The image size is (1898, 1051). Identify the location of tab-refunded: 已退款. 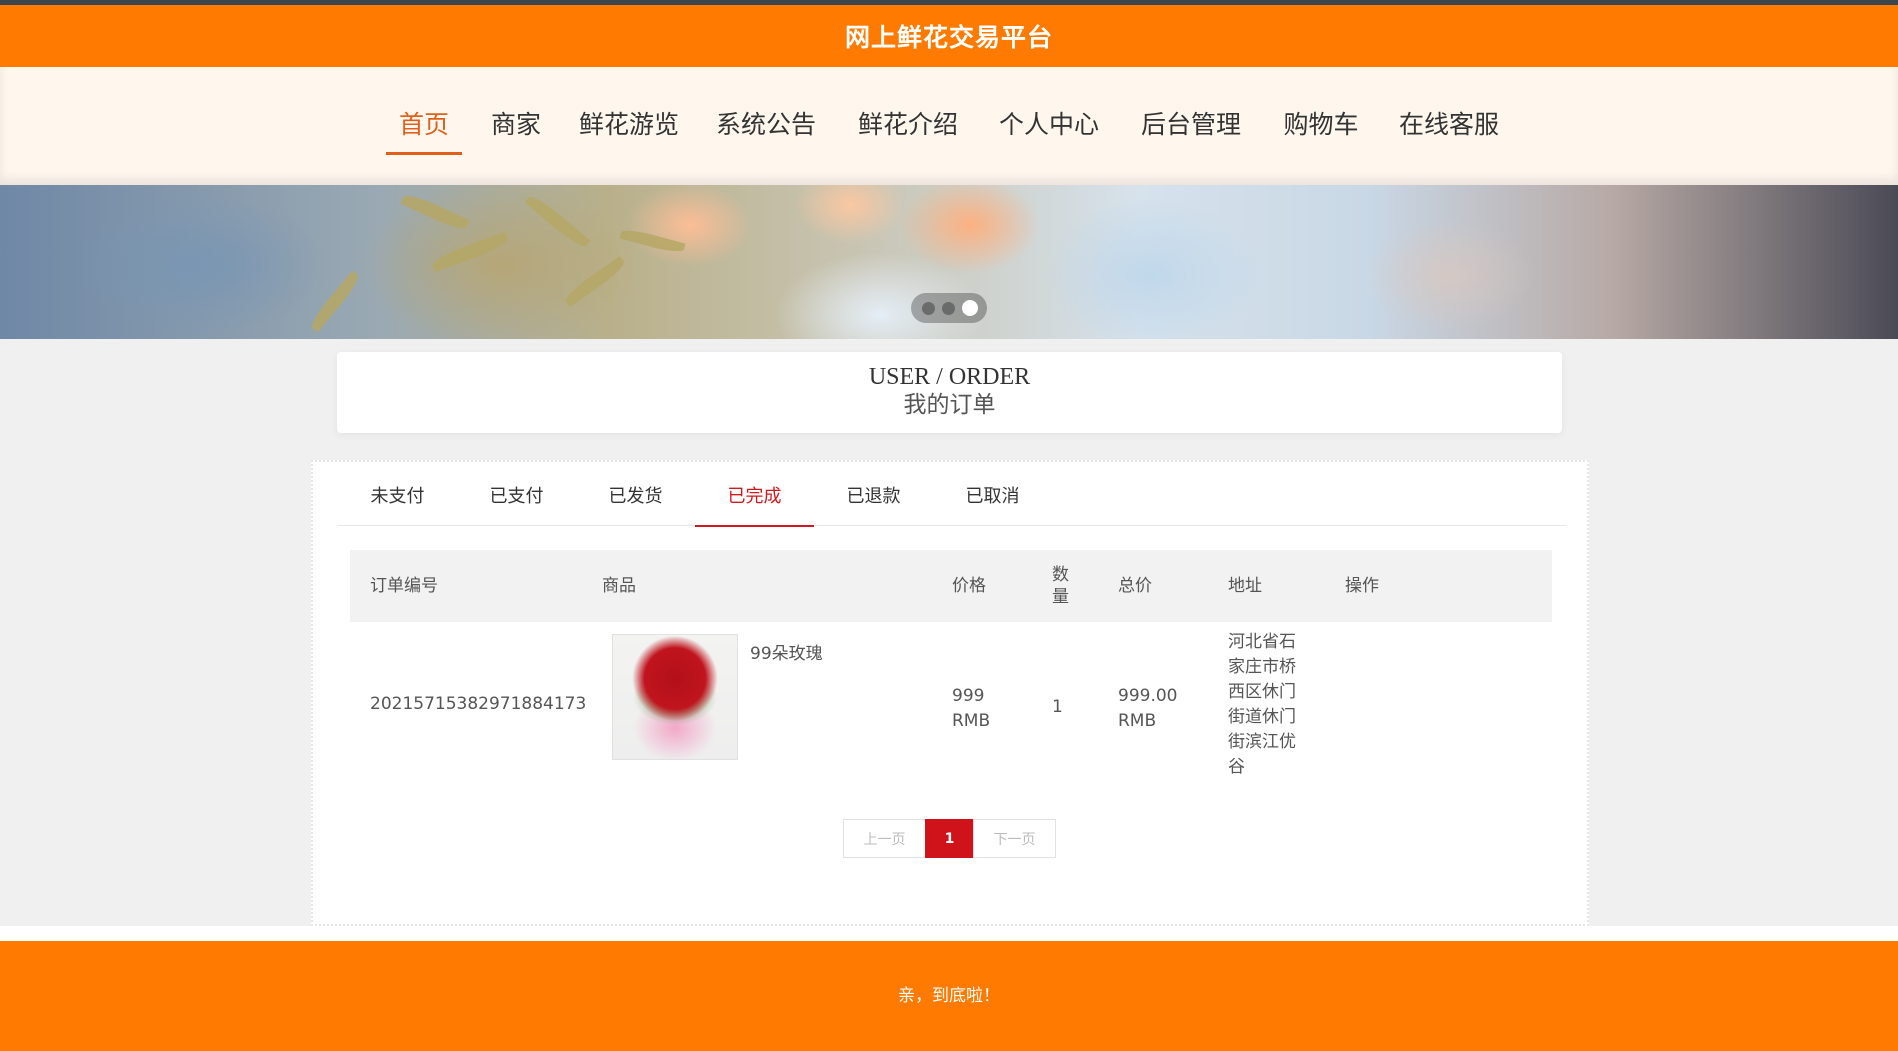
(873, 500).